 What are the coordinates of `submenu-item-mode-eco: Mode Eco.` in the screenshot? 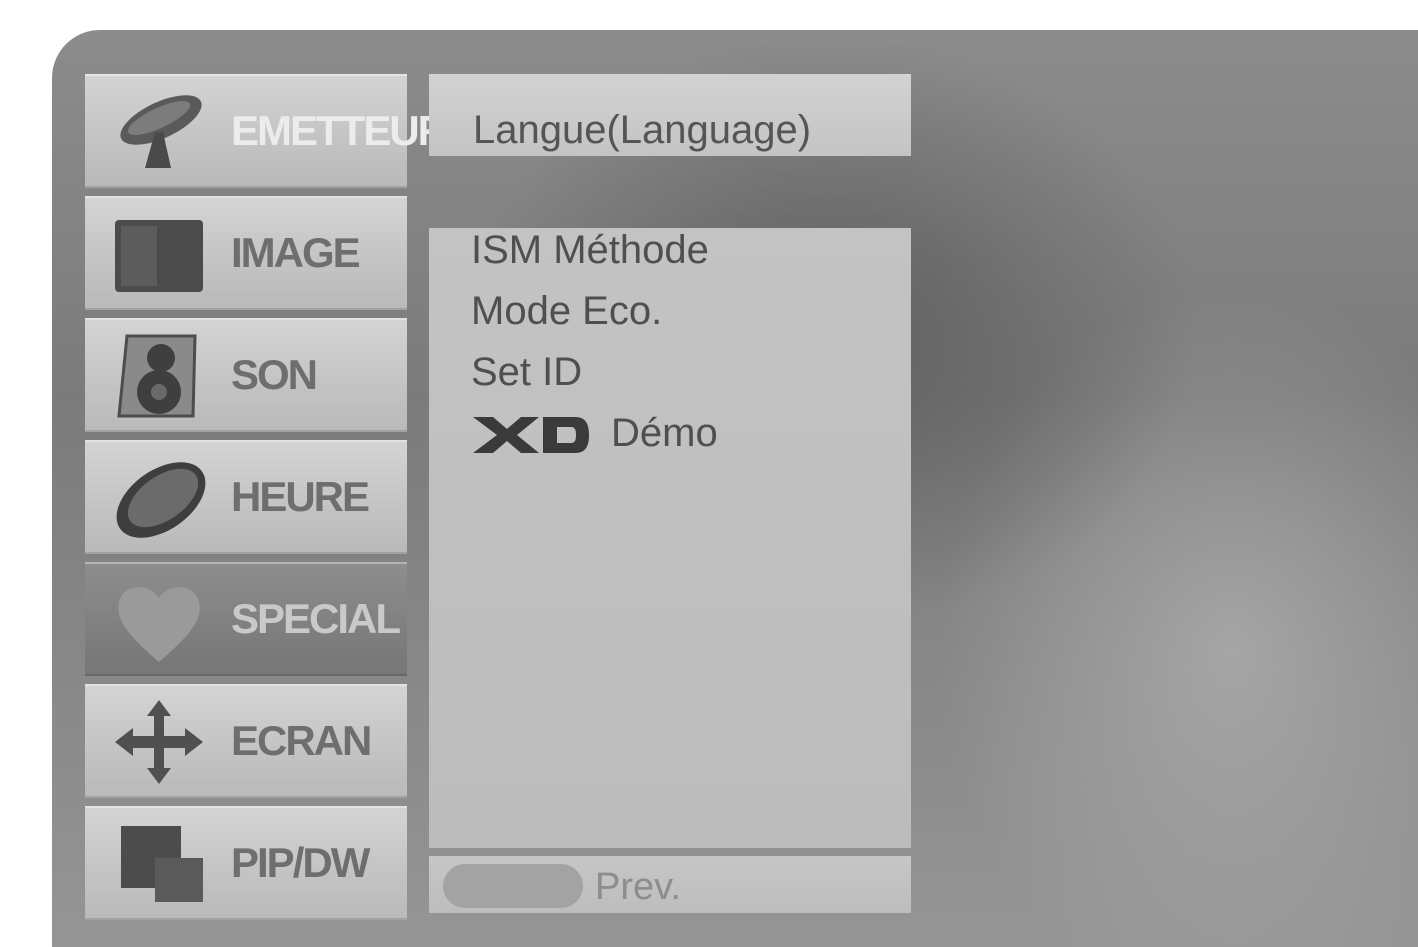 It's located at (566, 311).